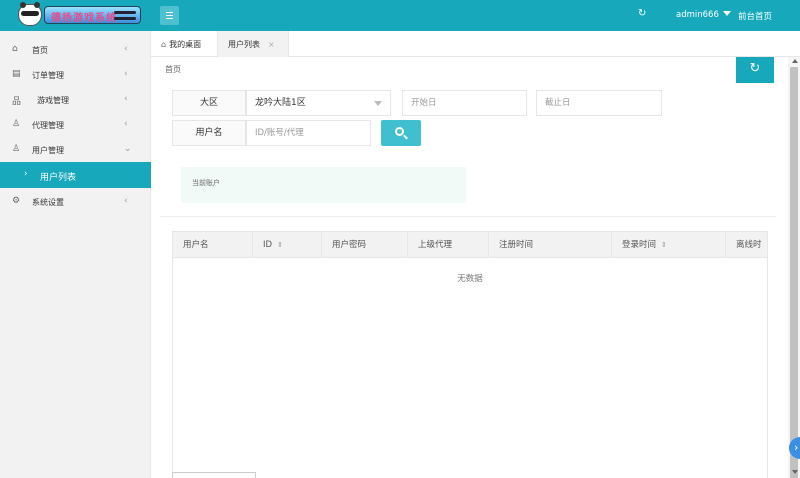  What do you see at coordinates (755, 16) in the screenshot?
I see `front-home-link: 前台首页` at bounding box center [755, 16].